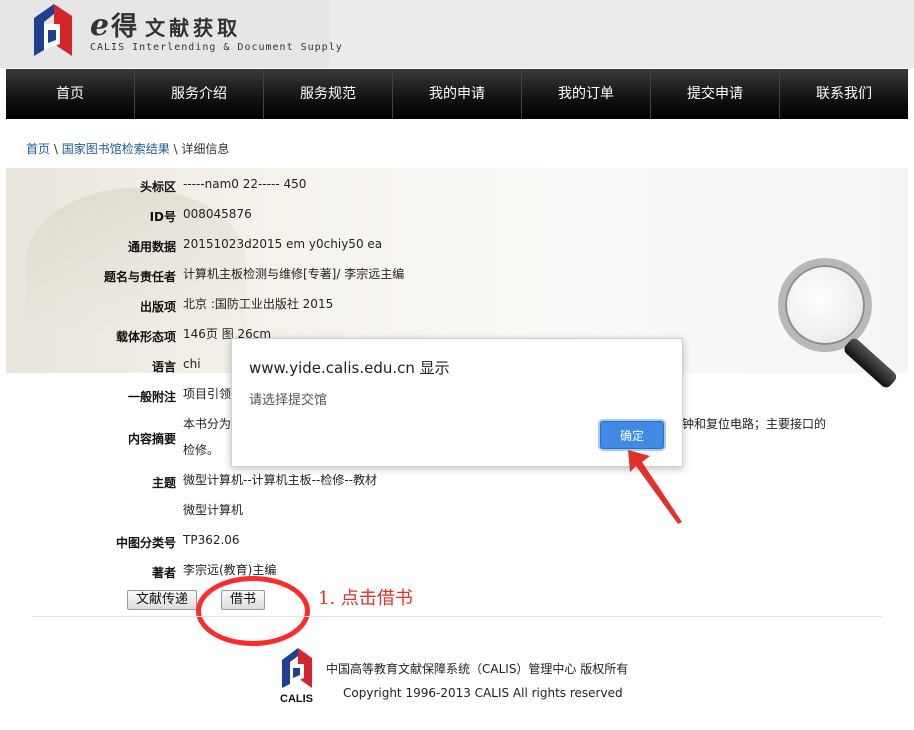 The image size is (914, 730). What do you see at coordinates (655, 487) in the screenshot?
I see `annotation-arrow-icon` at bounding box center [655, 487].